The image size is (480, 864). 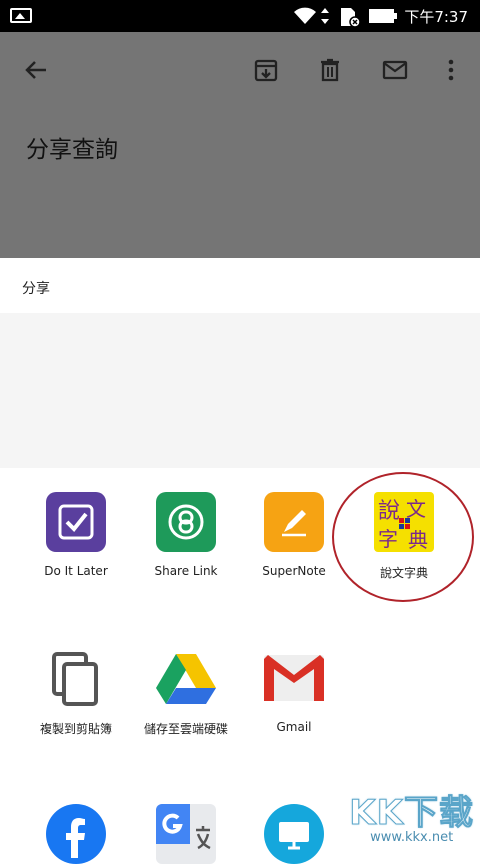 I want to click on delete-icon, so click(x=330, y=70).